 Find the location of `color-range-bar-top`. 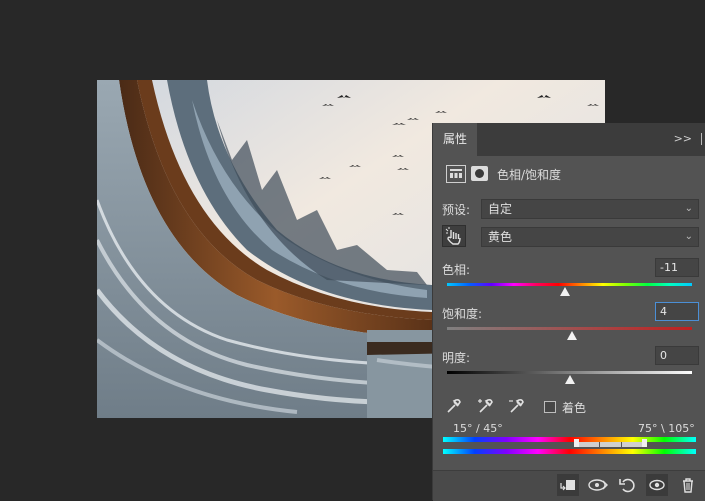

color-range-bar-top is located at coordinates (569, 439).